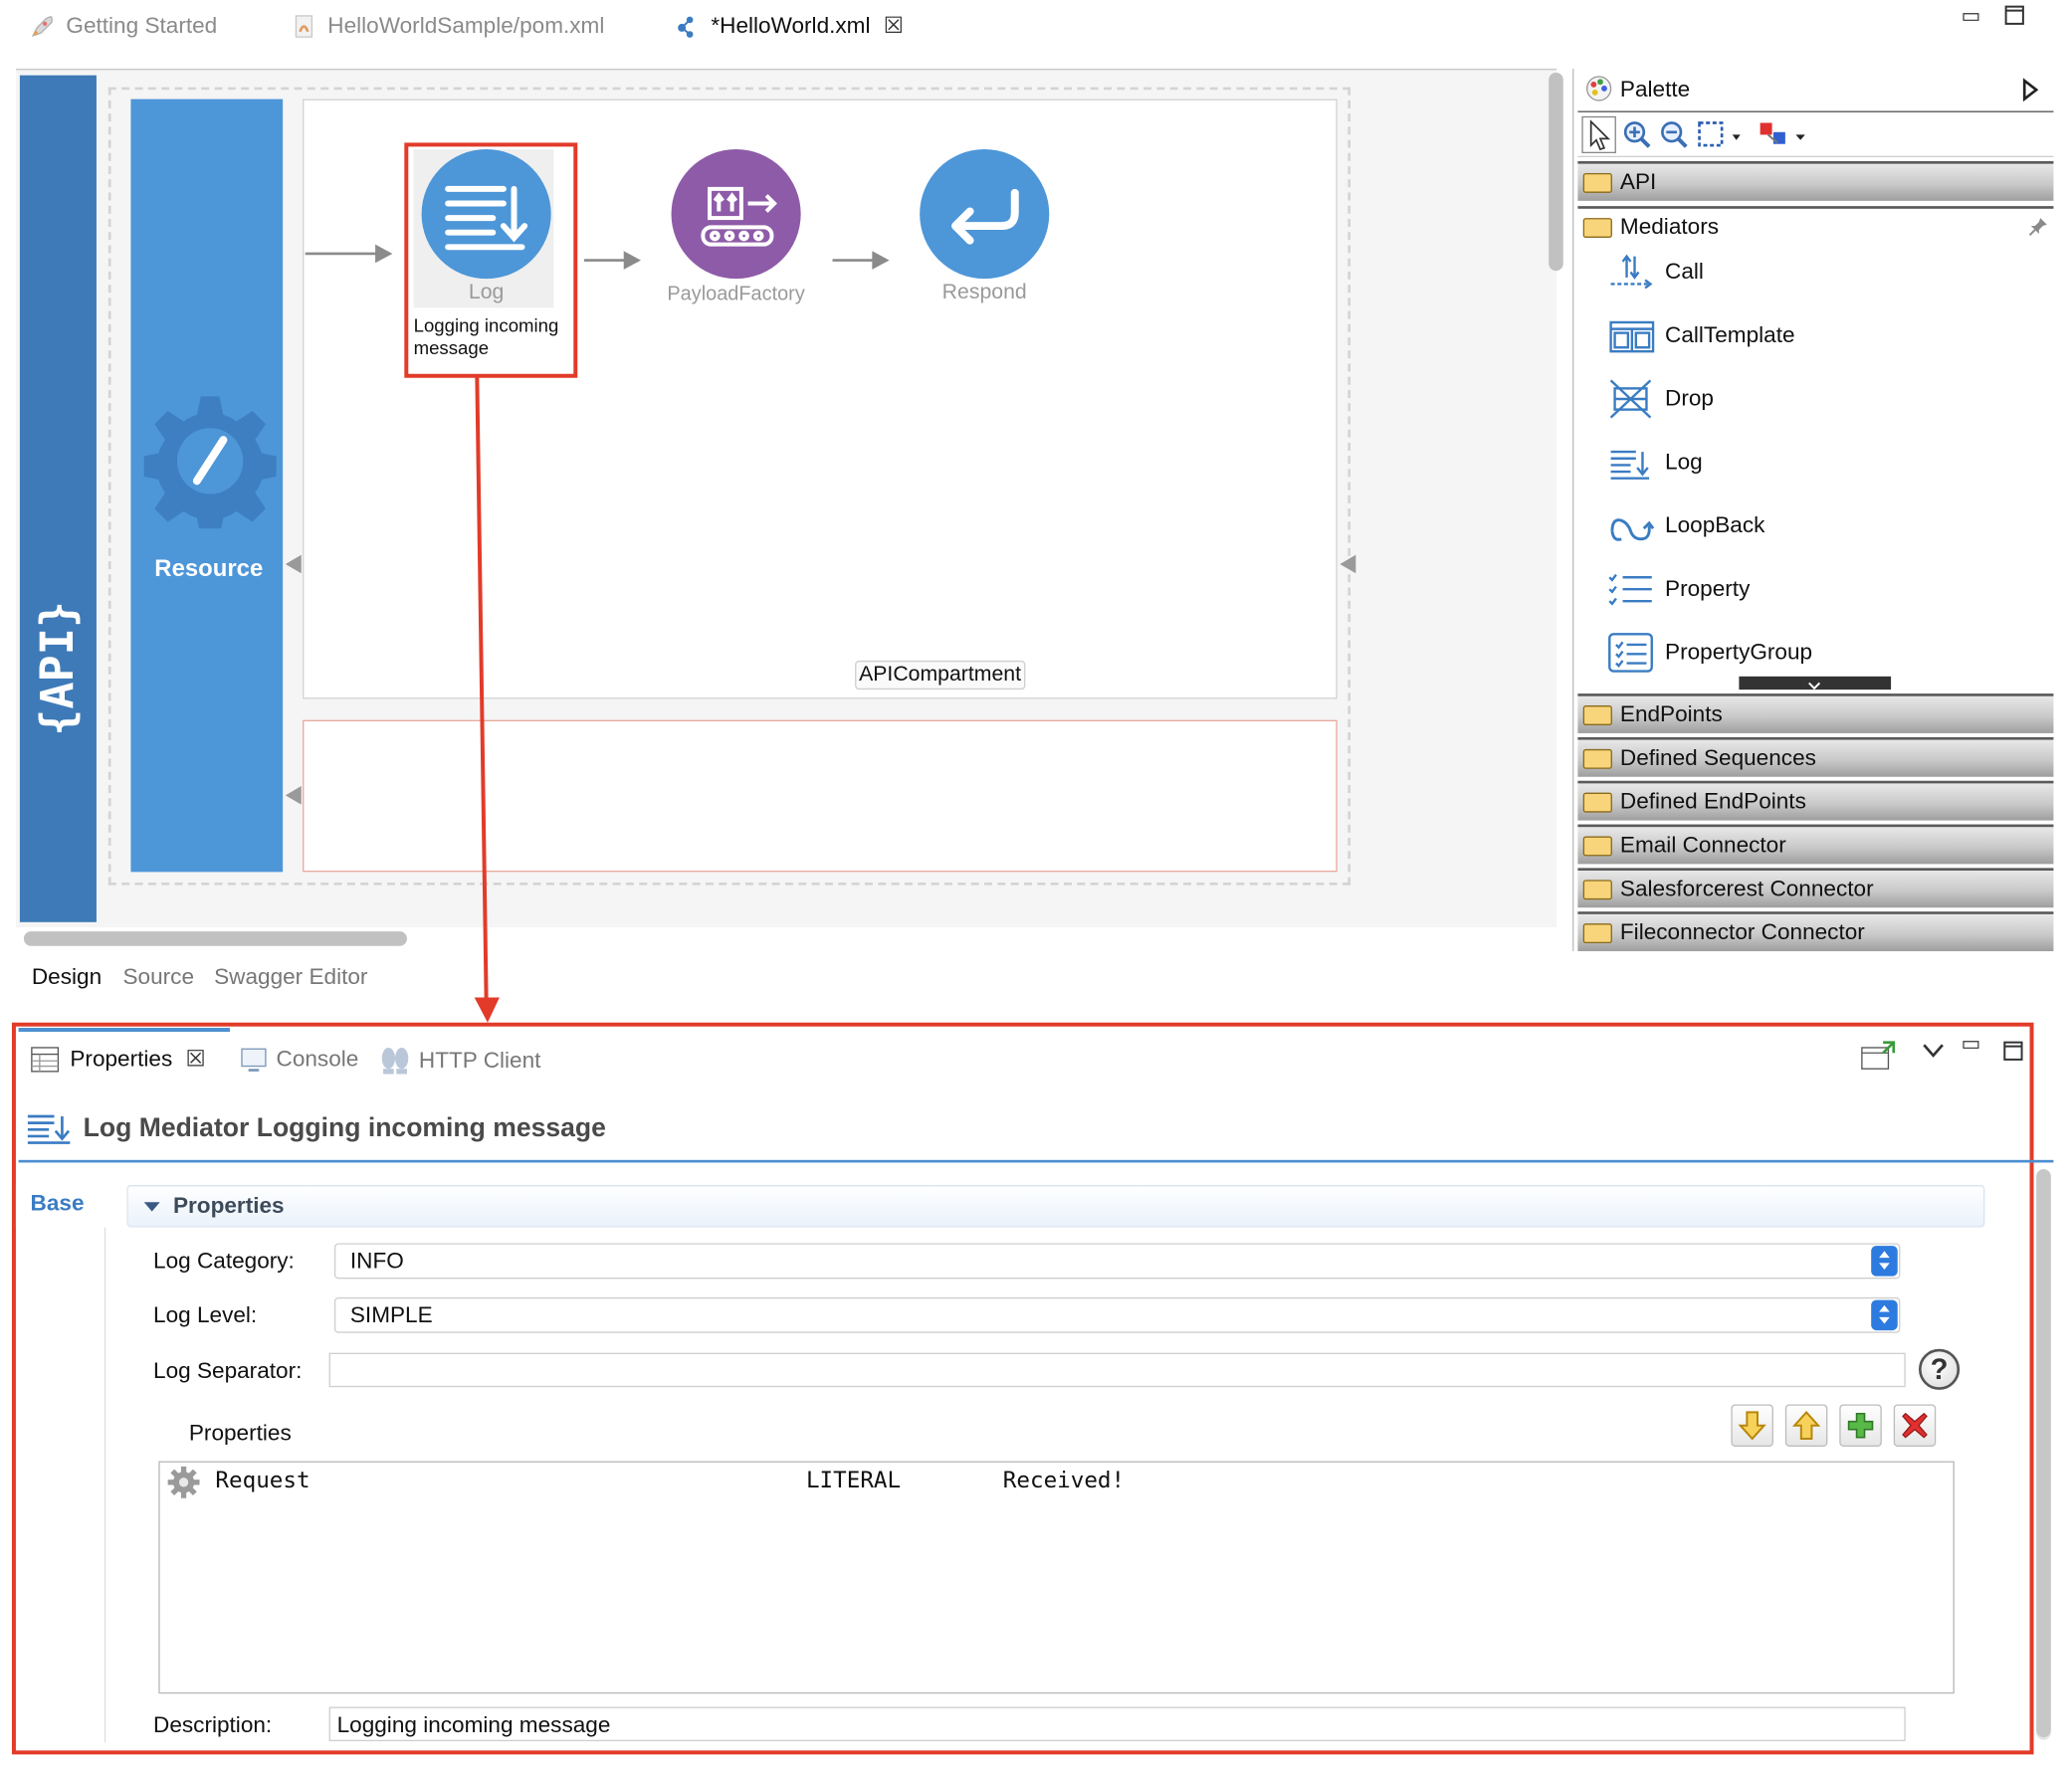 This screenshot has width=2072, height=1777. What do you see at coordinates (1877, 1056) in the screenshot?
I see `new-window-icon` at bounding box center [1877, 1056].